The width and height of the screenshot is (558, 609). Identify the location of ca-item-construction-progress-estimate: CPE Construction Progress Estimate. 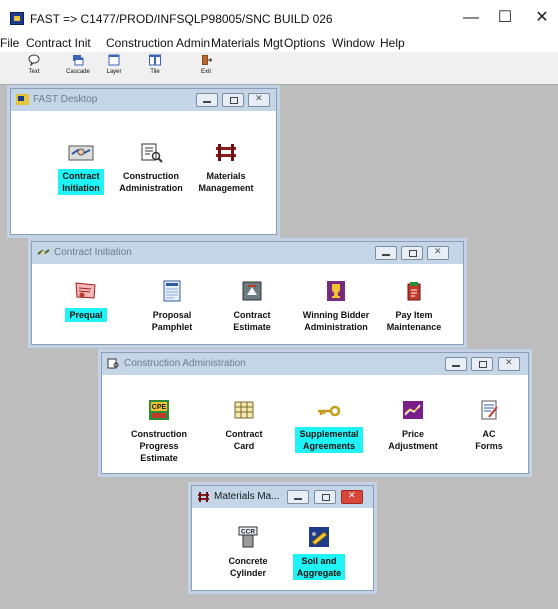
(159, 432).